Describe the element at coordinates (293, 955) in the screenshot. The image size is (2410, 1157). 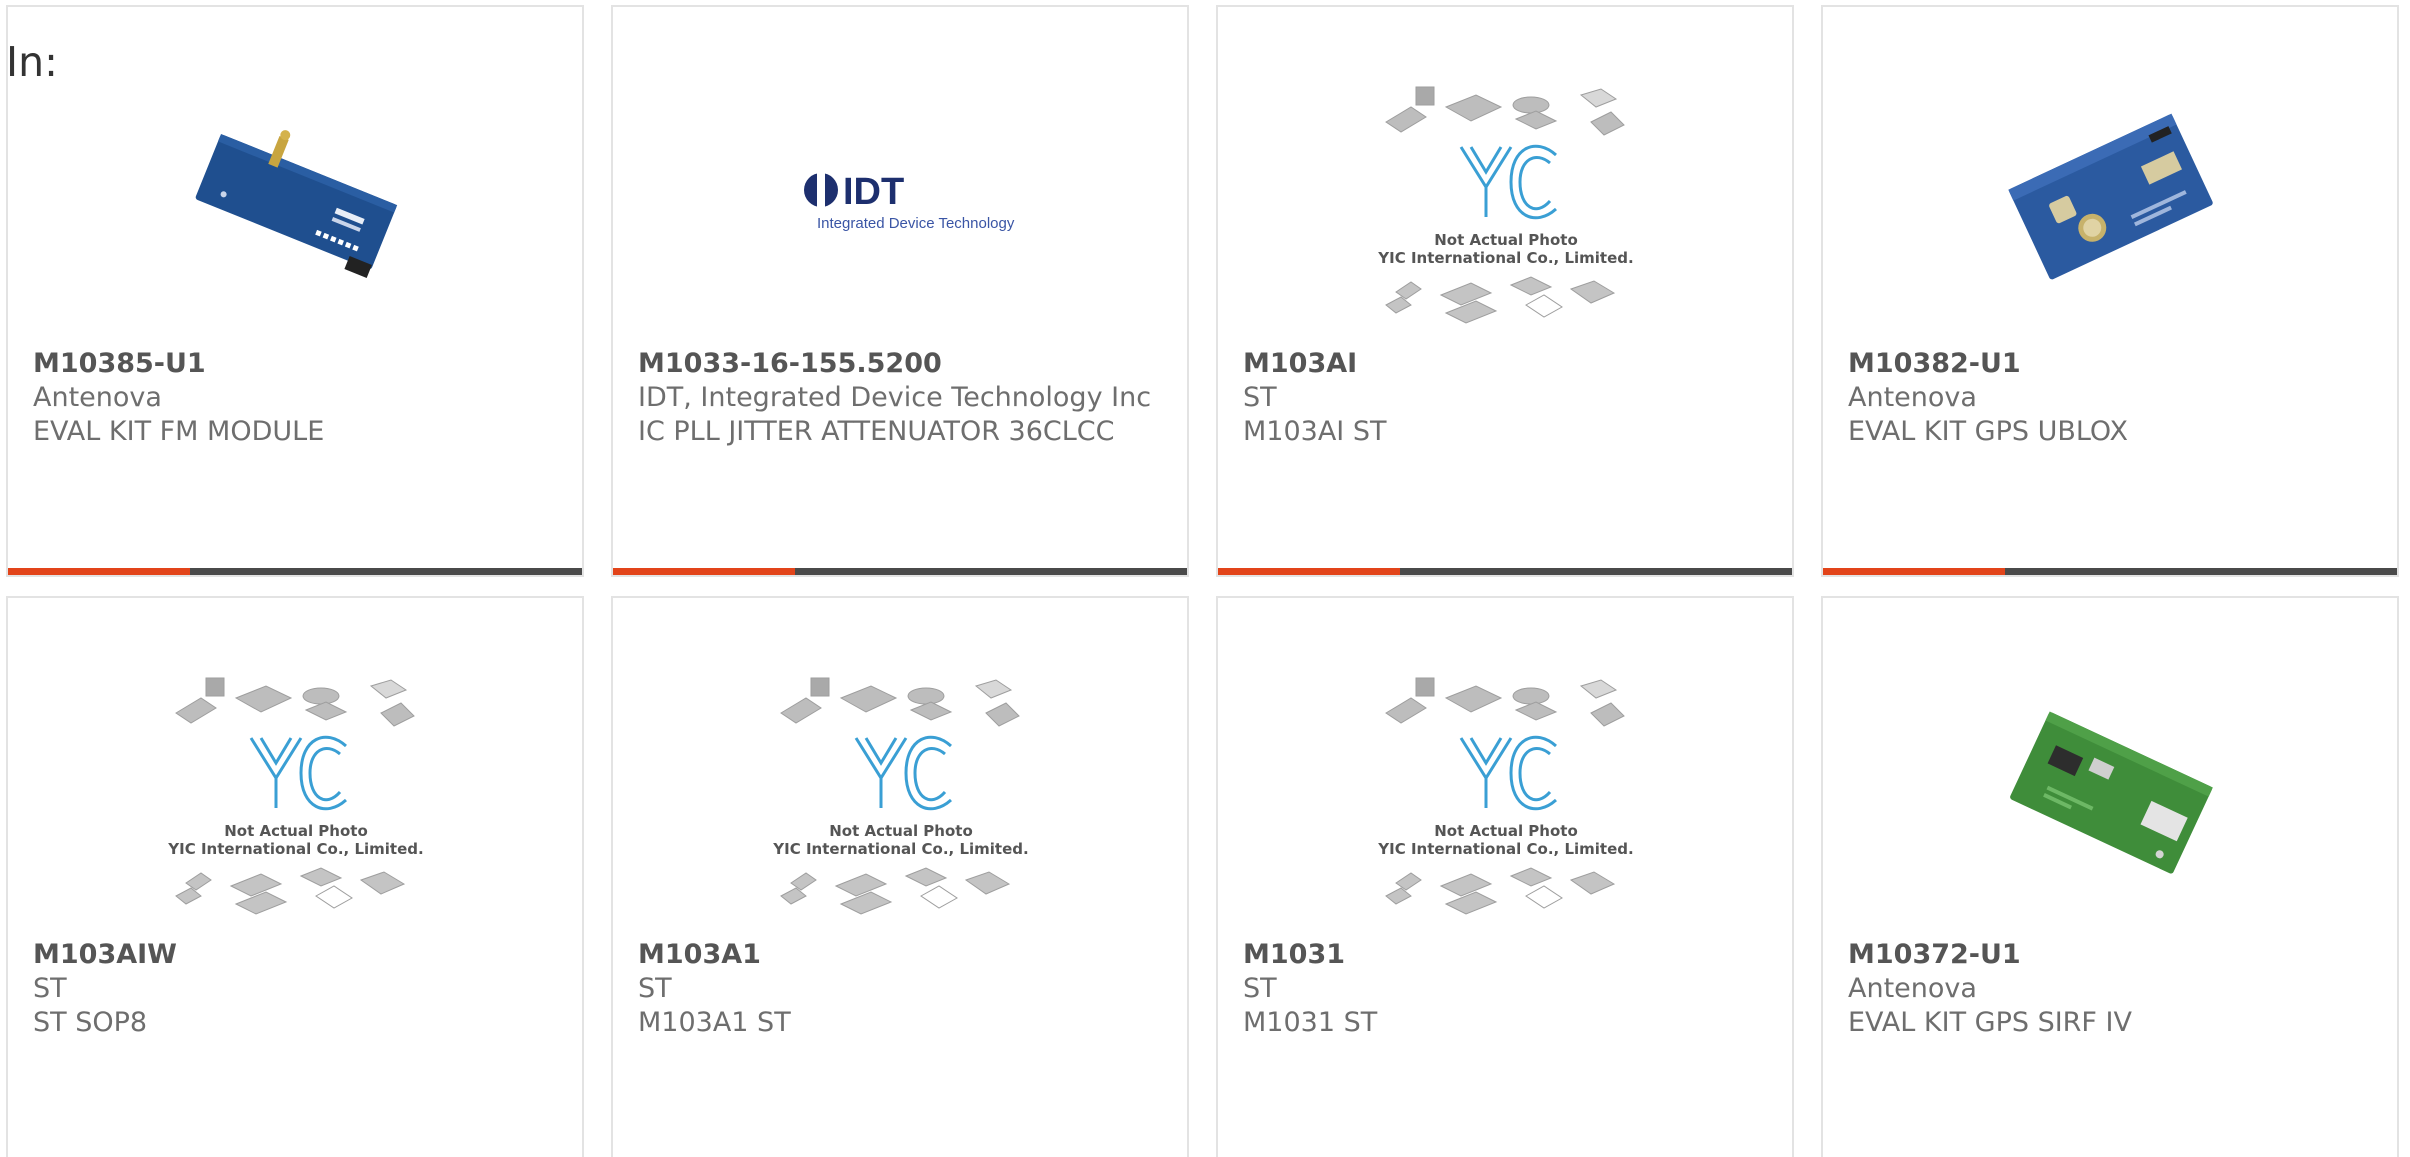
I see `part-number-link: M103AIW` at that location.